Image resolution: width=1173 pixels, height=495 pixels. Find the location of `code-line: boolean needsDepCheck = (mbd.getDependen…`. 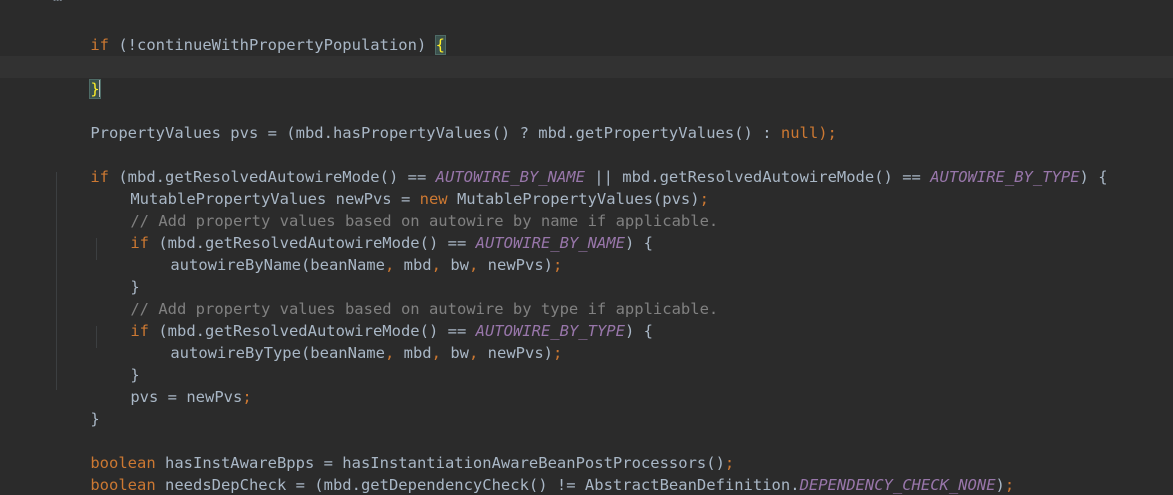

code-line: boolean needsDepCheck = (mbd.getDependen… is located at coordinates (552, 485).